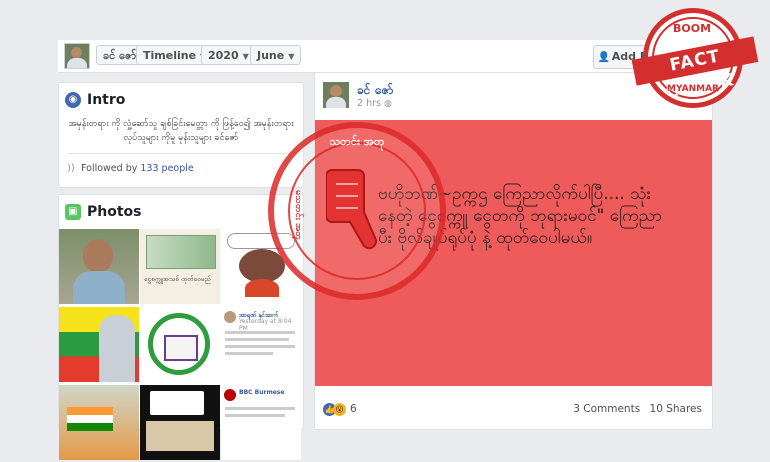  What do you see at coordinates (170, 55) in the screenshot?
I see `timeline-label: Timeline` at bounding box center [170, 55].